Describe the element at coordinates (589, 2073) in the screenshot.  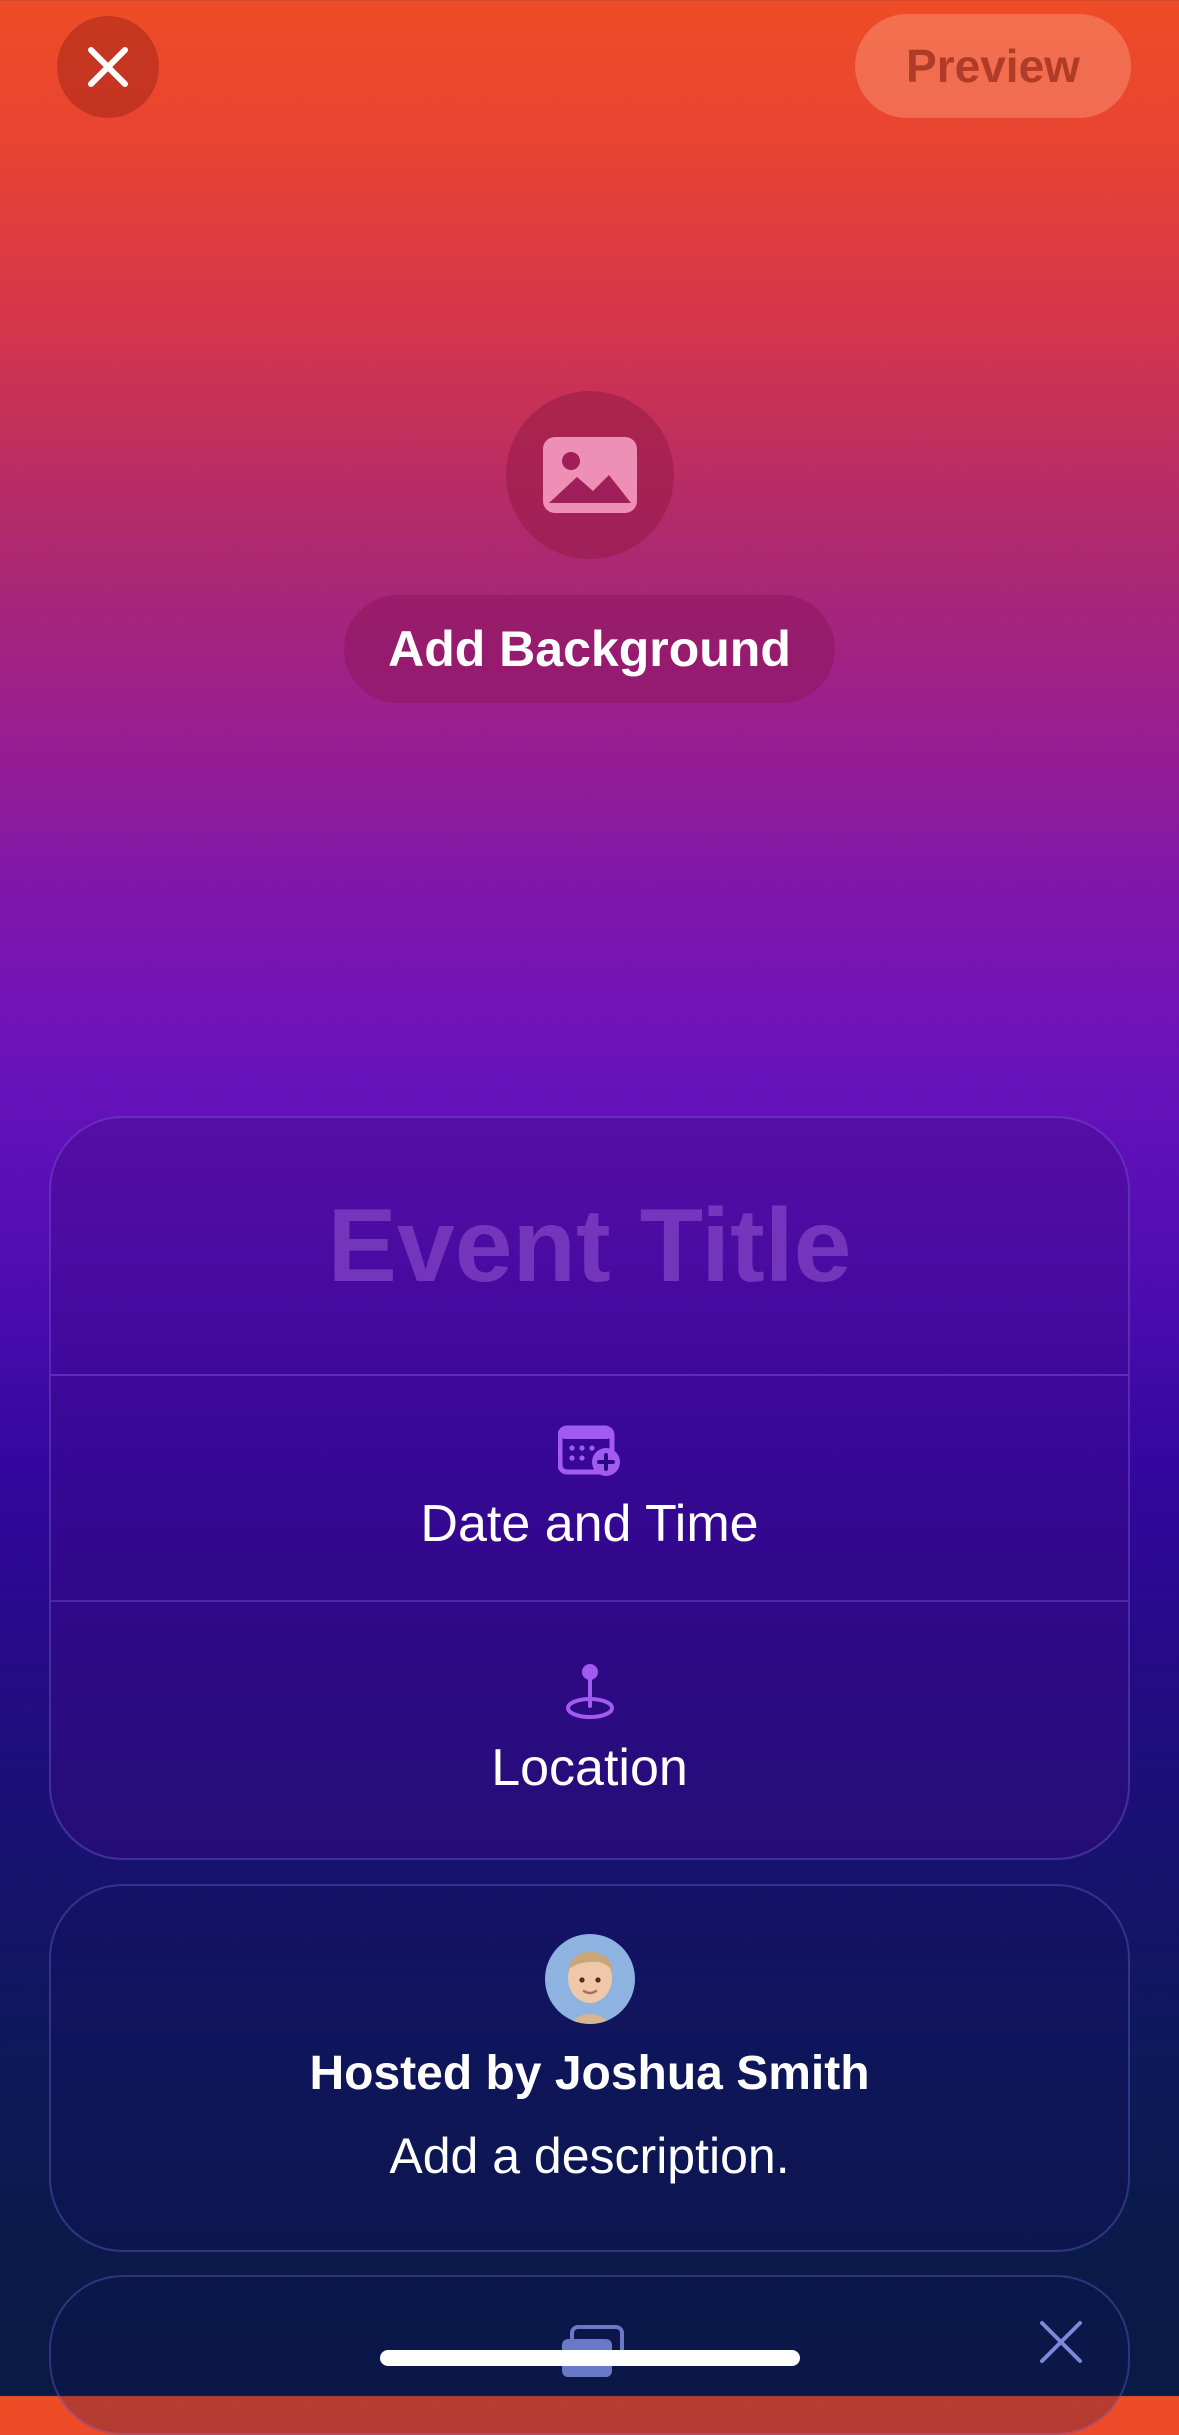
I see `hosted-by-label: Hosted by Joshua Smith` at that location.